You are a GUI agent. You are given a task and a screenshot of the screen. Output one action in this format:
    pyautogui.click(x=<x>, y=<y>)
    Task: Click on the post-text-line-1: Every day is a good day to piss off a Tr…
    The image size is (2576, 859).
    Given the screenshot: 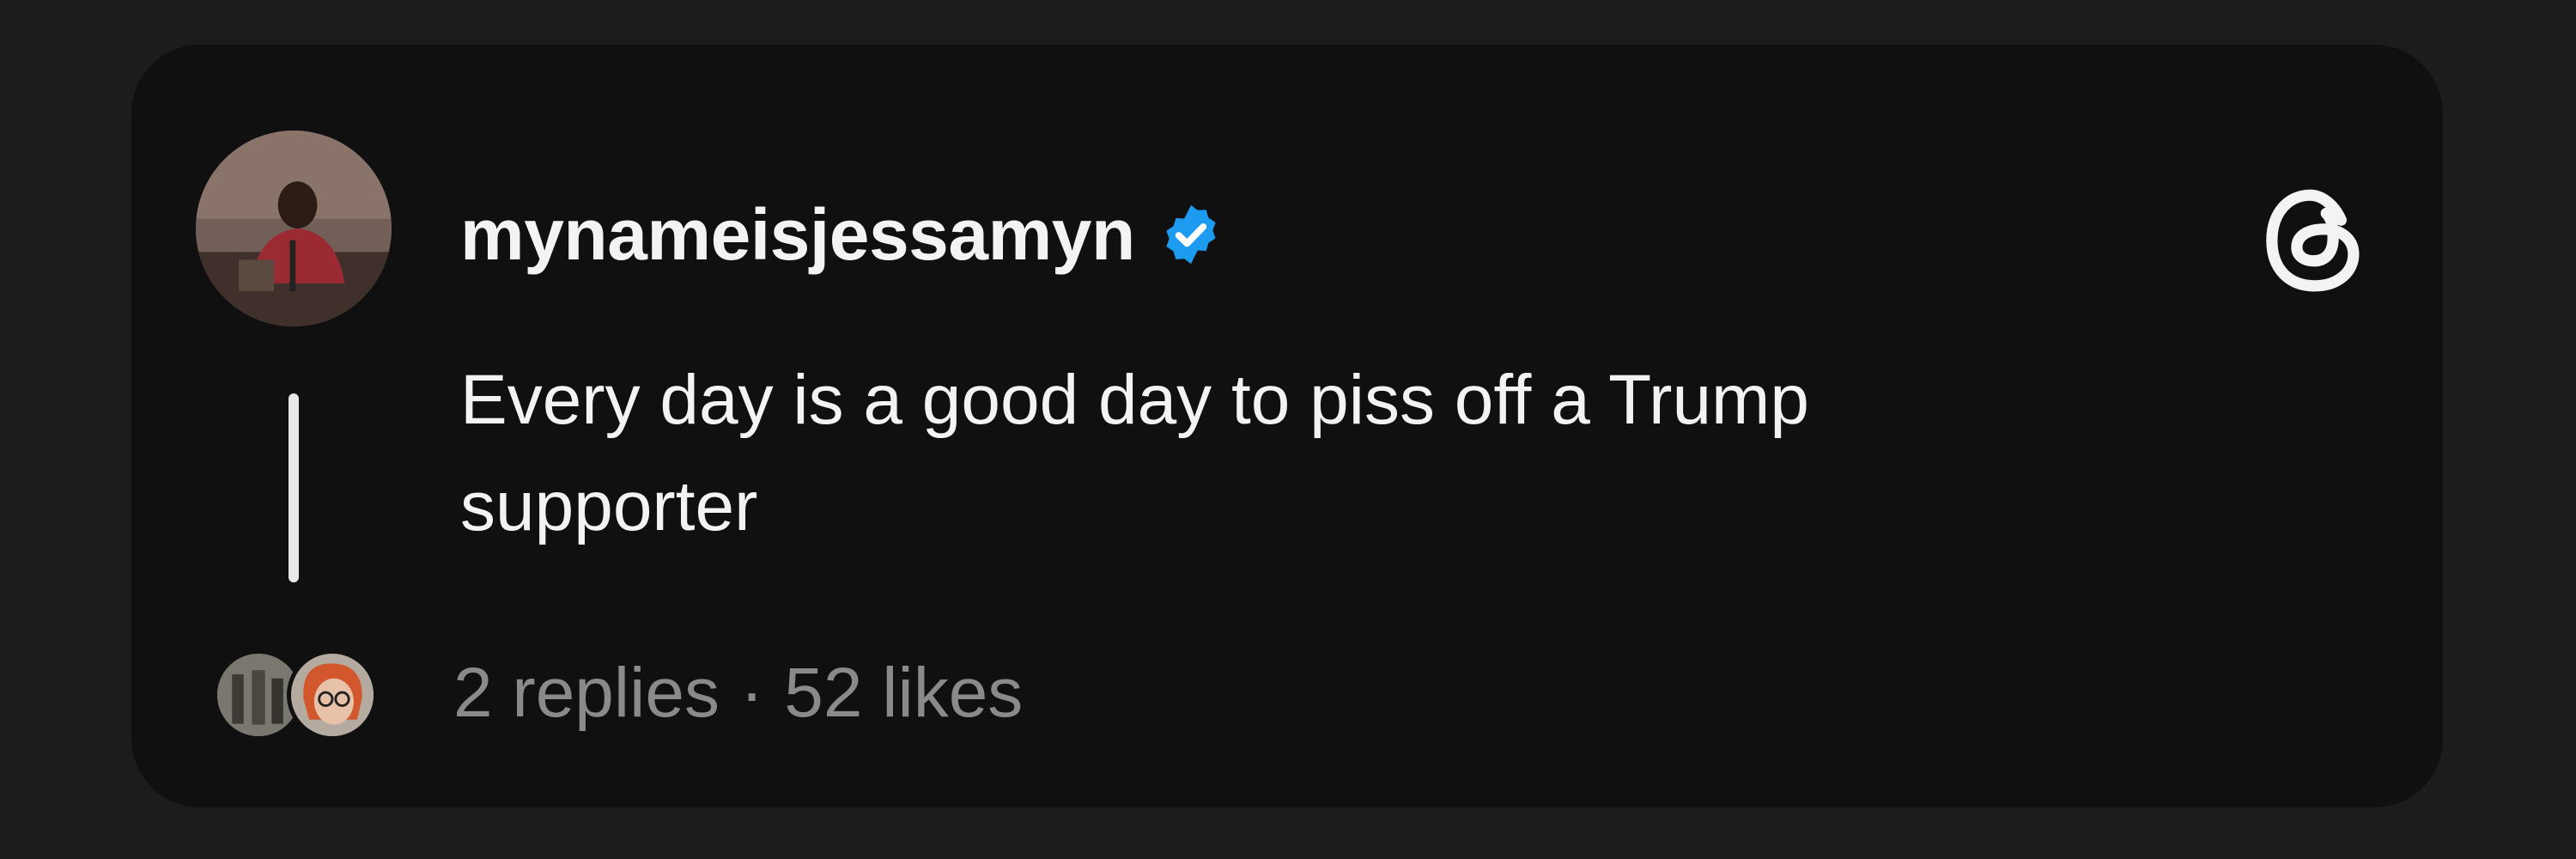 What is the action you would take?
    pyautogui.click(x=1134, y=400)
    